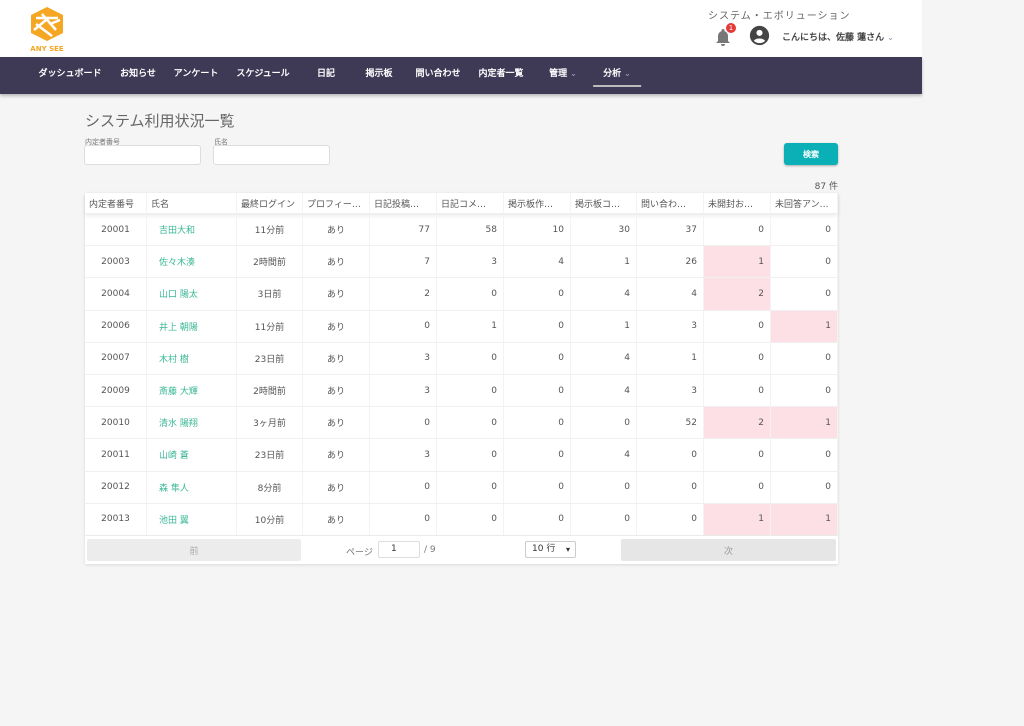 This screenshot has width=1024, height=726. What do you see at coordinates (116, 326) in the screenshot?
I see `table-cell: 20006` at bounding box center [116, 326].